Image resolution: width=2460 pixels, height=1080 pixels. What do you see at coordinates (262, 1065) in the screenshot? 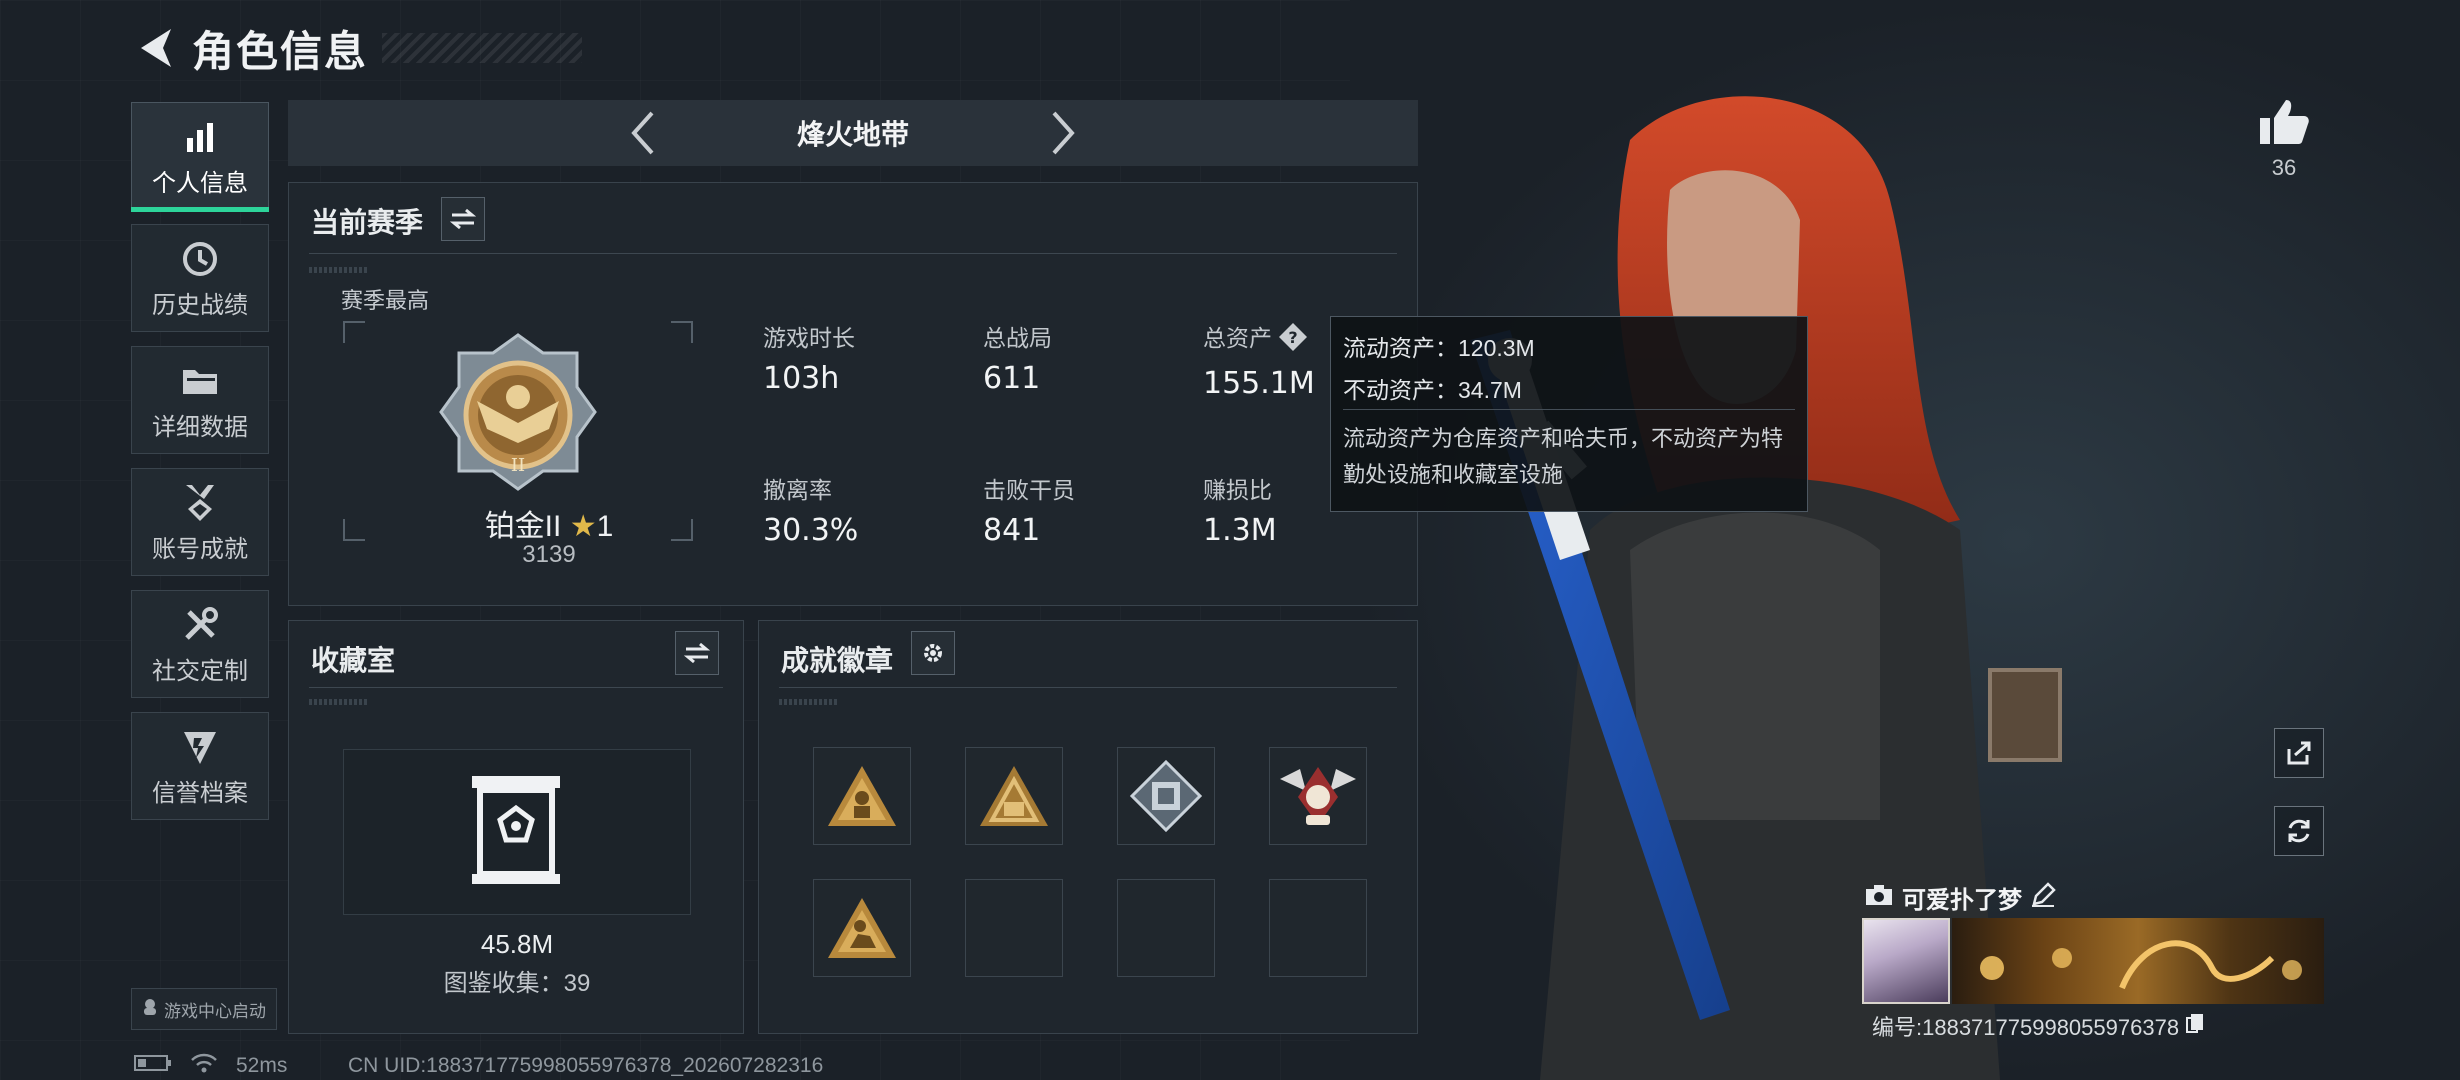
I see `ping-value: 52ms` at bounding box center [262, 1065].